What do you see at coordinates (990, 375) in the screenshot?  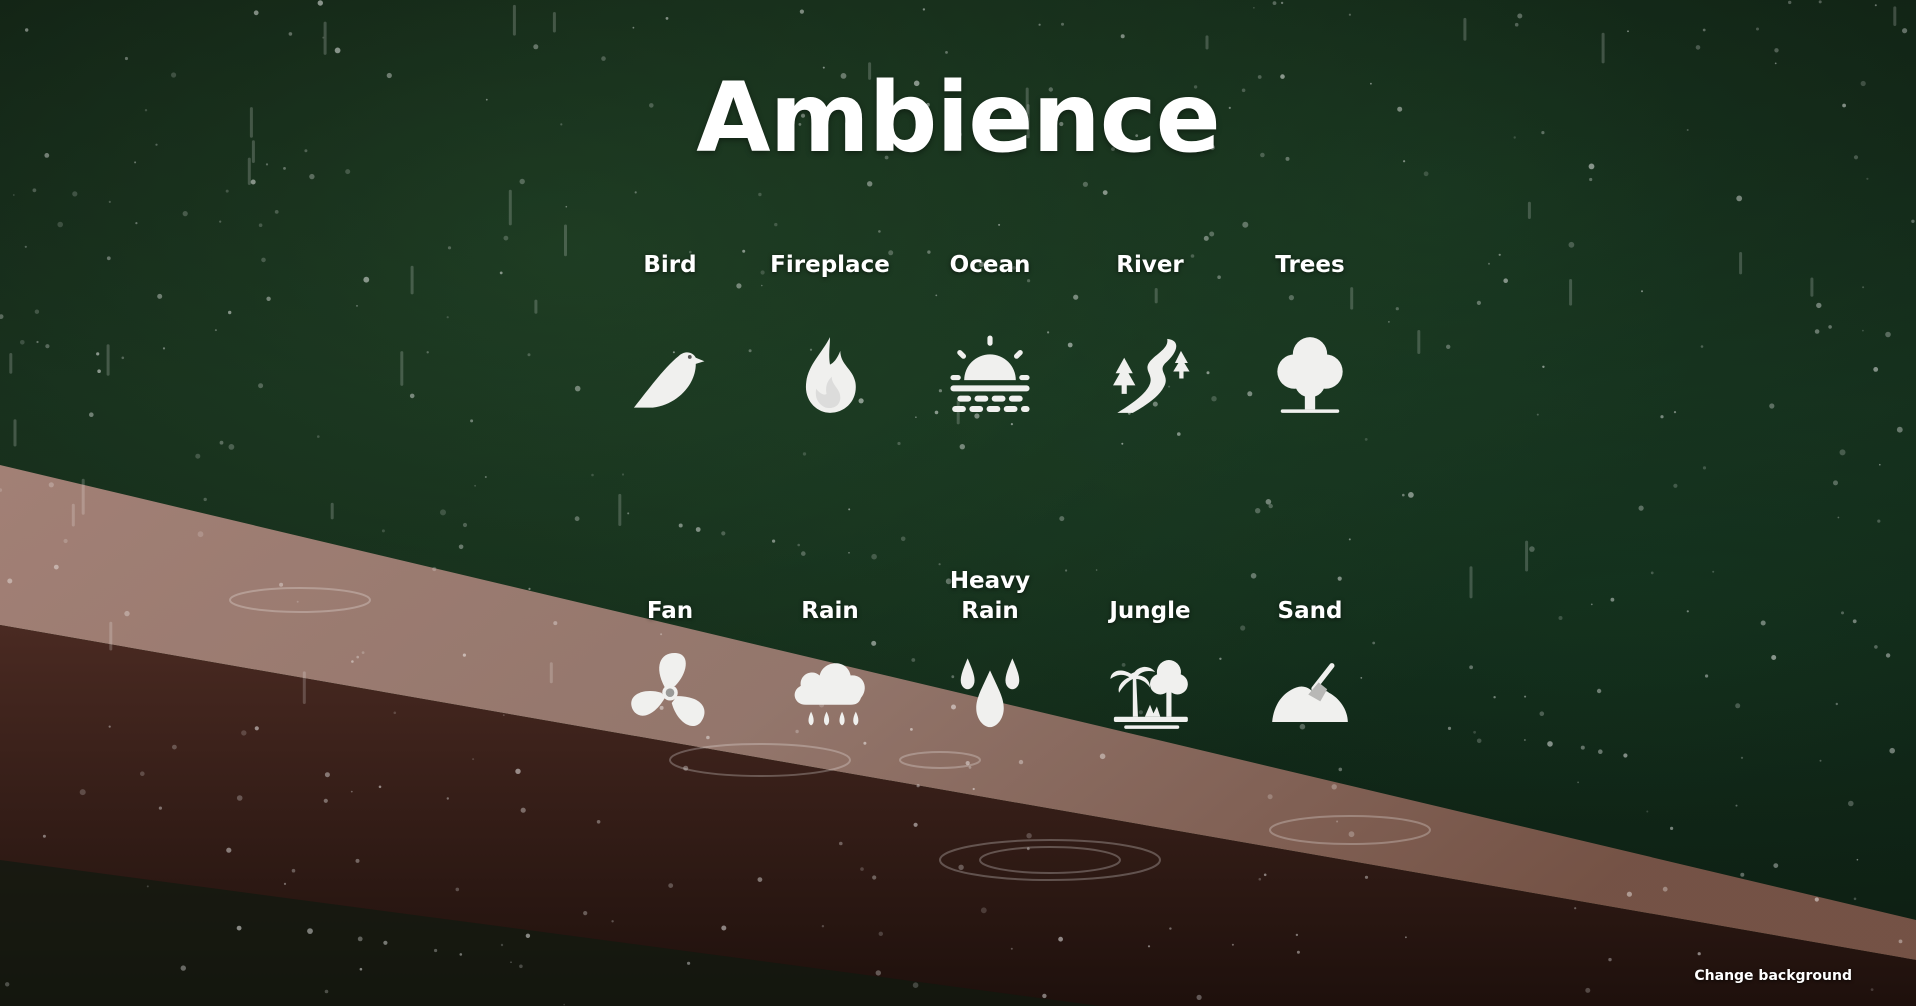 I see `sunset-ocean-icon` at bounding box center [990, 375].